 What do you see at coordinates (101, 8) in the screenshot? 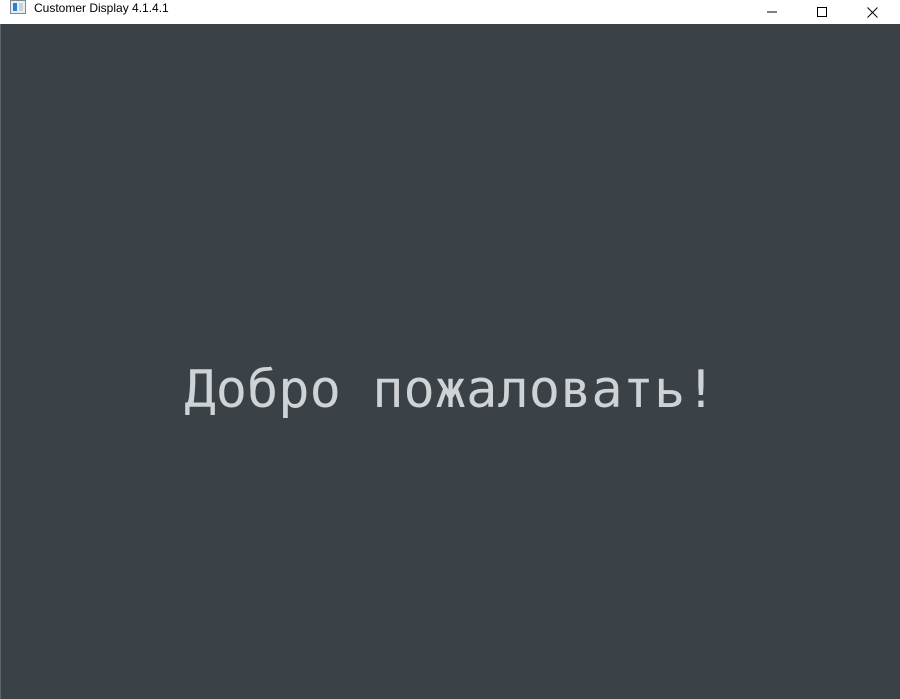
I see `window-title: Customer Display 4.1.4.1` at bounding box center [101, 8].